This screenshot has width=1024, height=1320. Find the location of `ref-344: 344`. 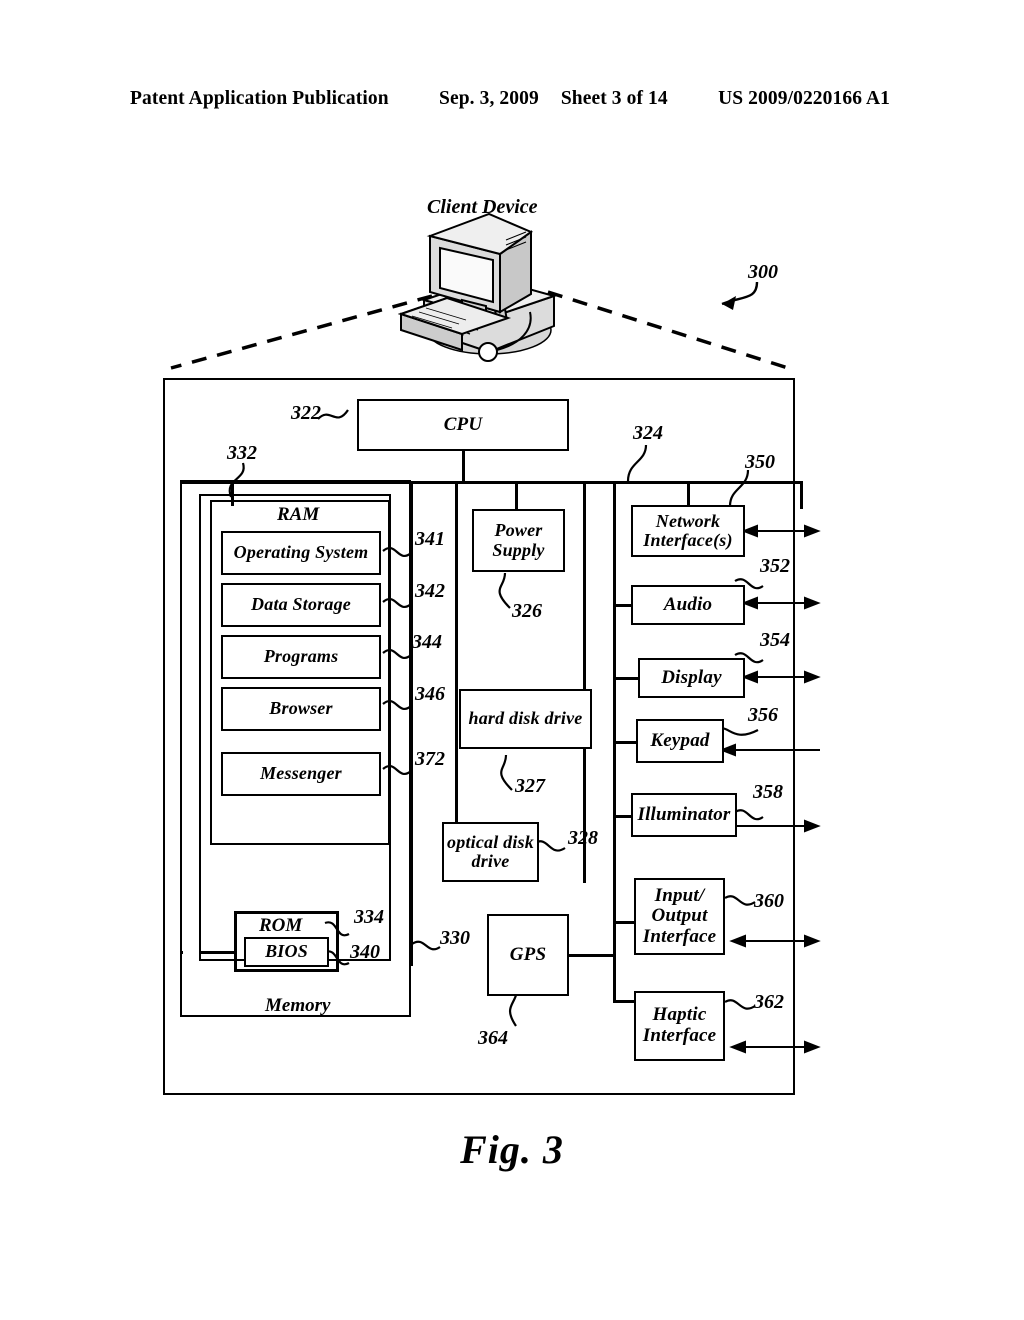

ref-344: 344 is located at coordinates (427, 642).